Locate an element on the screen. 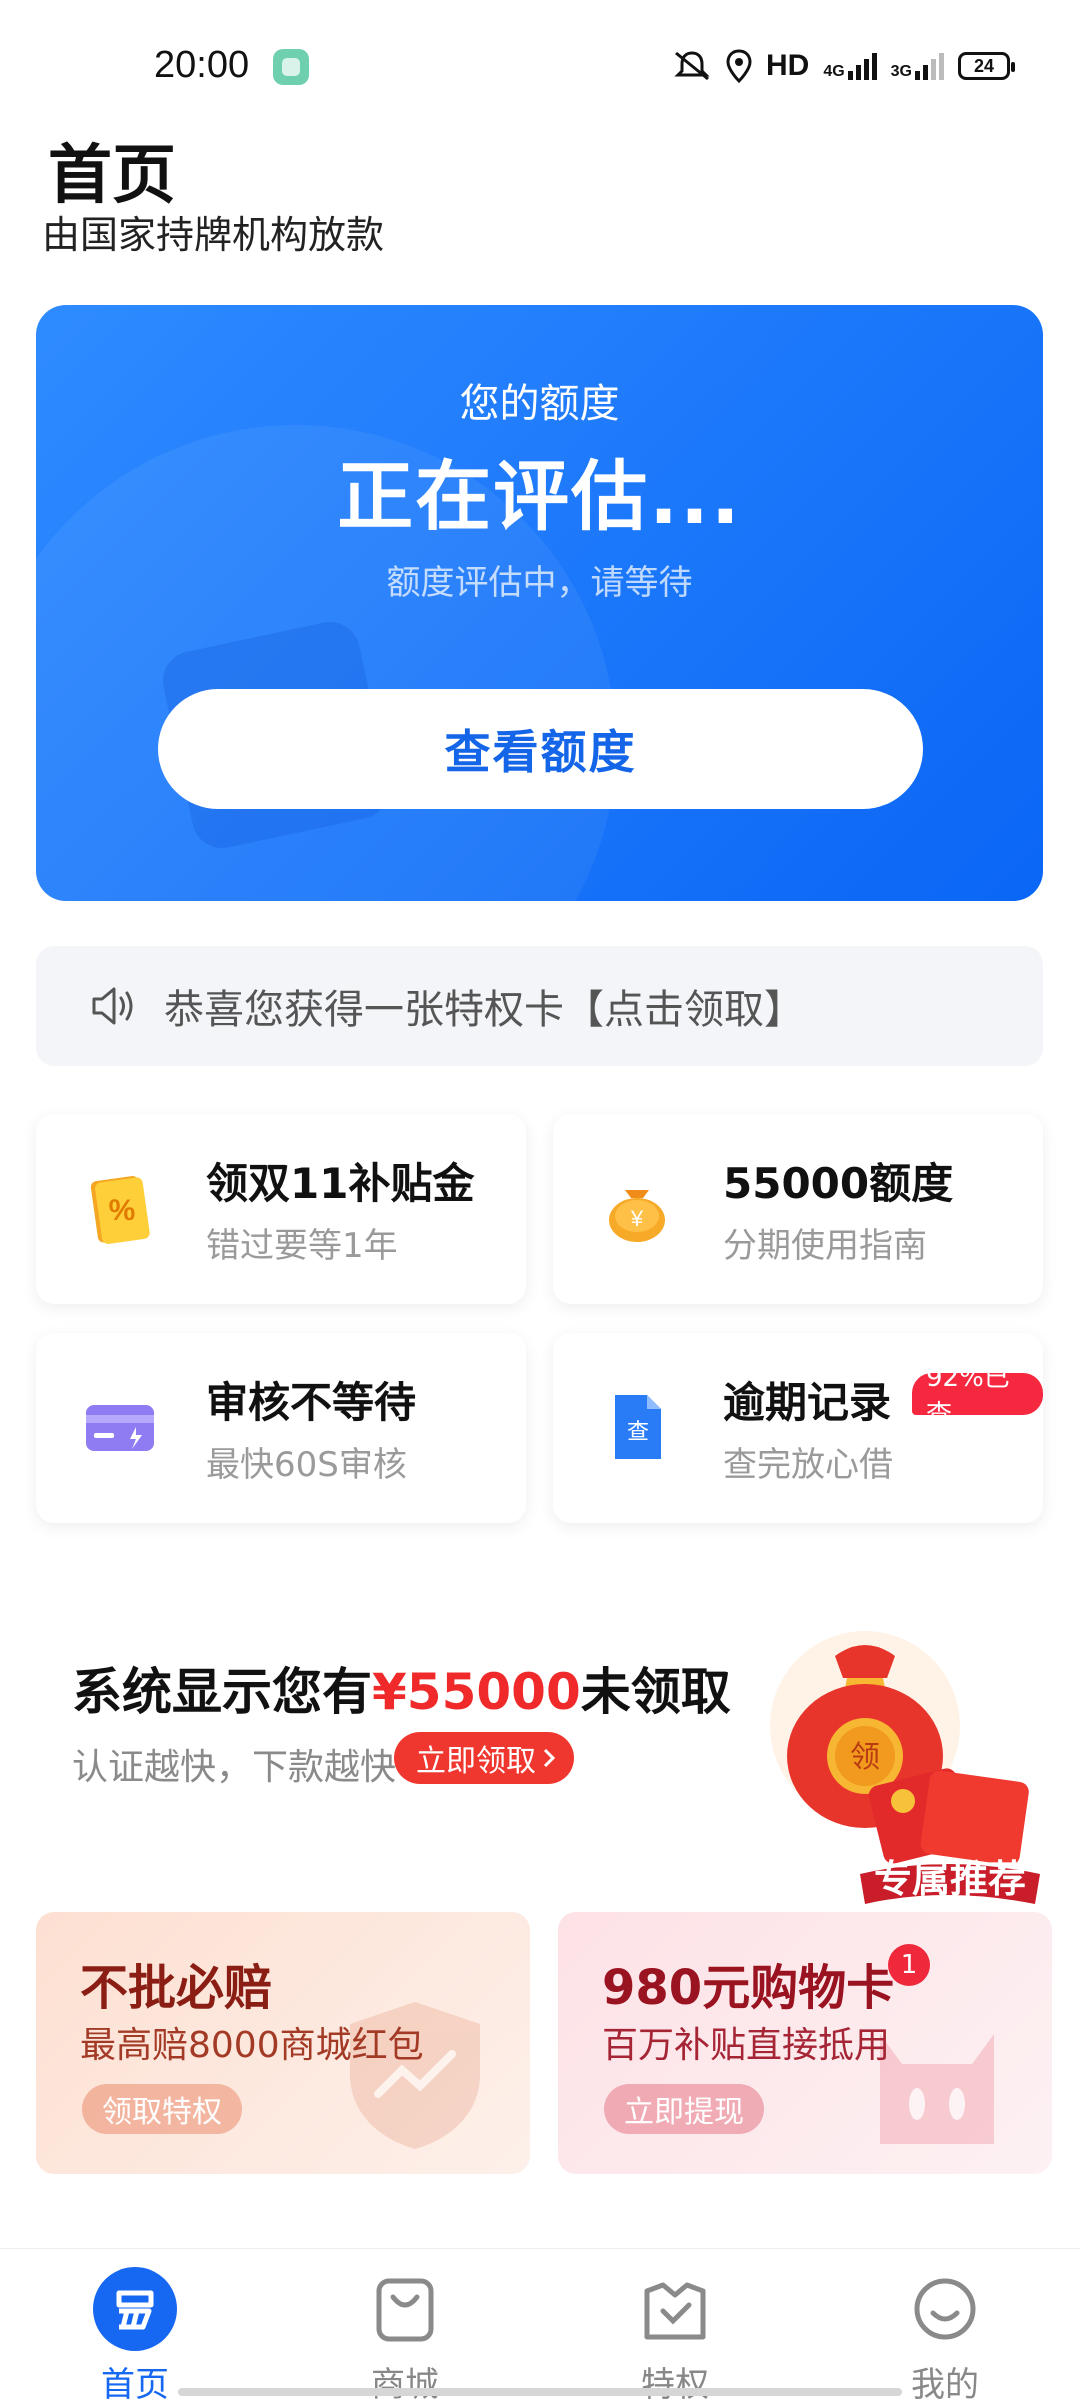 The image size is (1080, 2400). status-time: 20:00 is located at coordinates (202, 65).